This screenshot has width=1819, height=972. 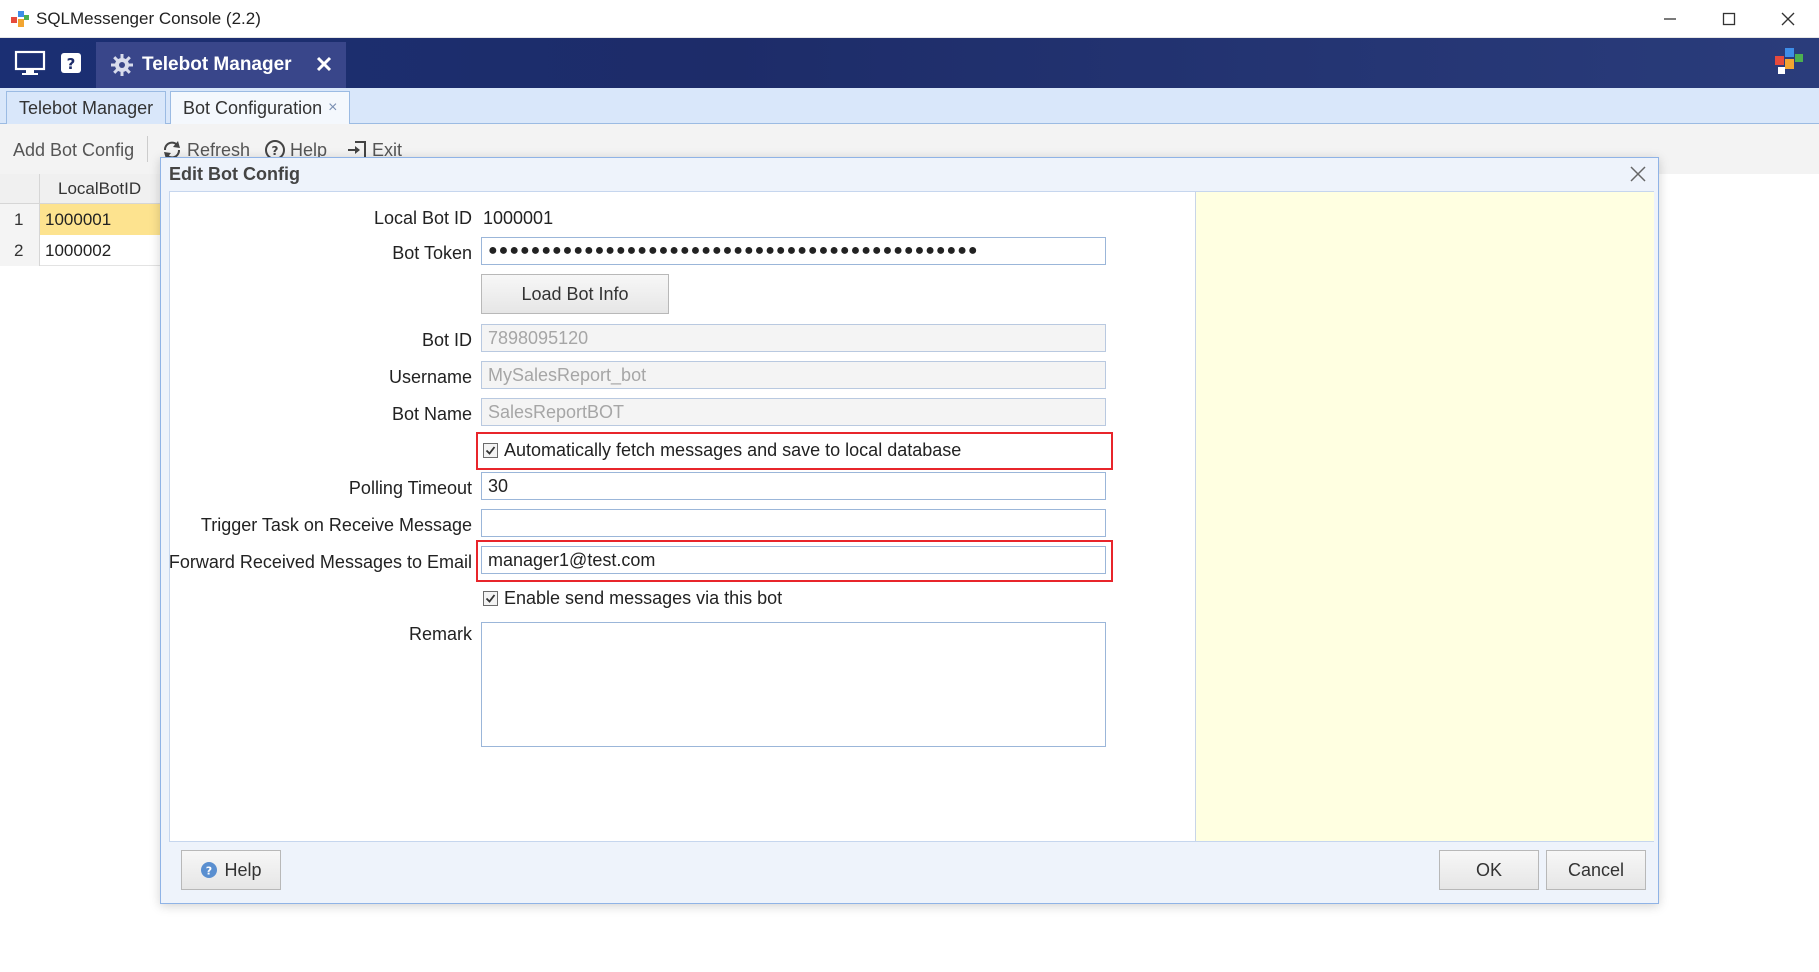 I want to click on local-bot-id-value: 1000001, so click(x=518, y=218).